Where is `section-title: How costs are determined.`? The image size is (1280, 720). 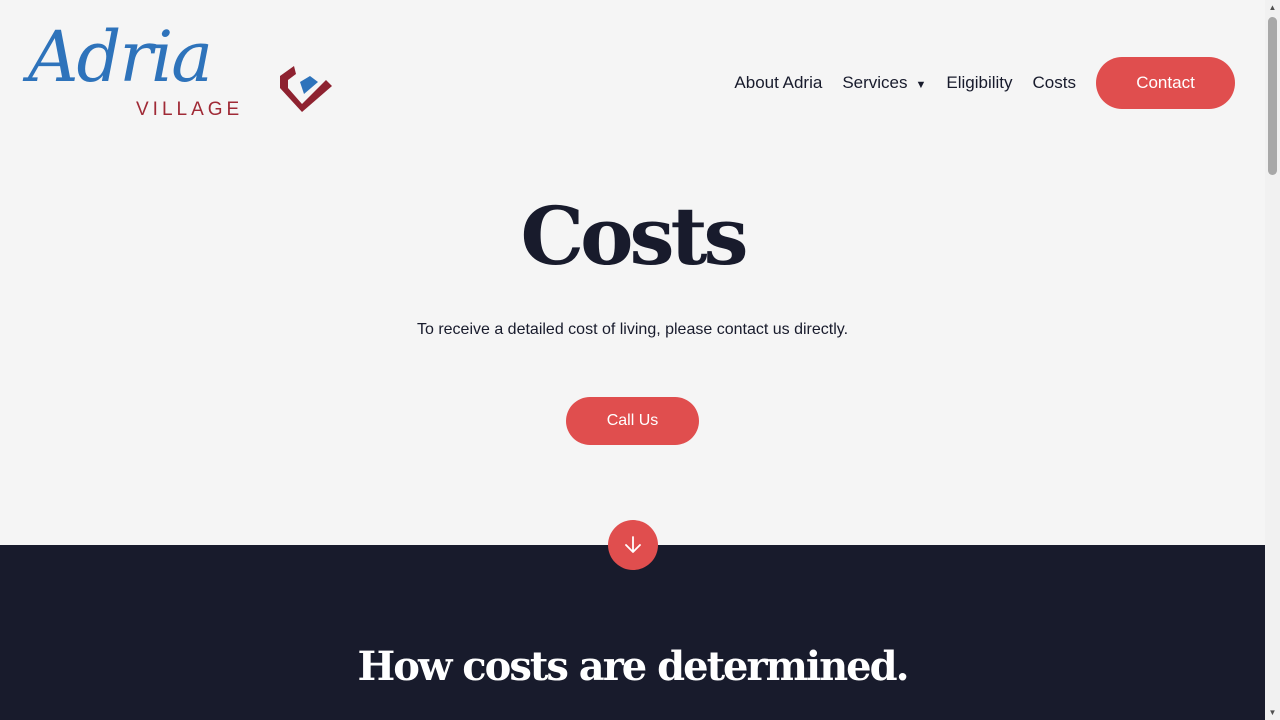 section-title: How costs are determined. is located at coordinates (633, 666).